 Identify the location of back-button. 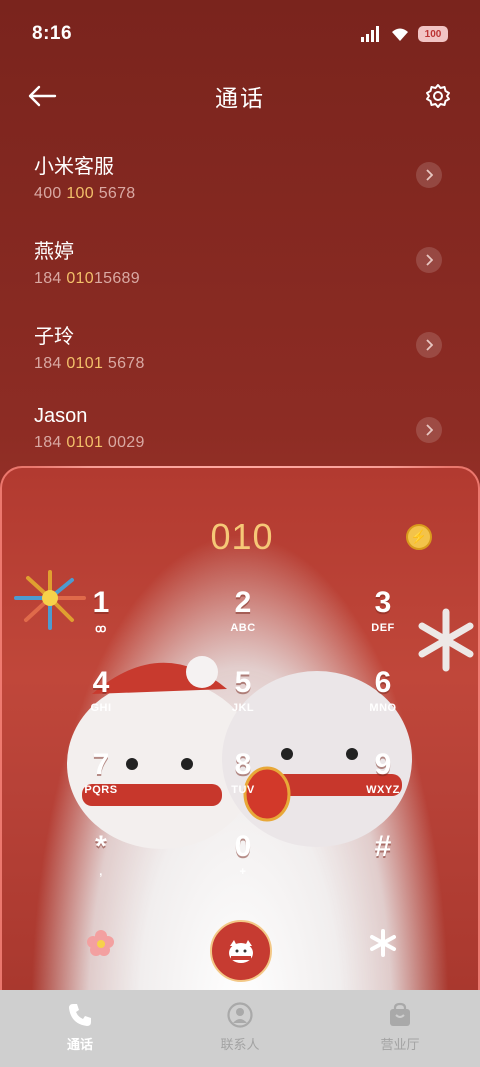
(42, 96).